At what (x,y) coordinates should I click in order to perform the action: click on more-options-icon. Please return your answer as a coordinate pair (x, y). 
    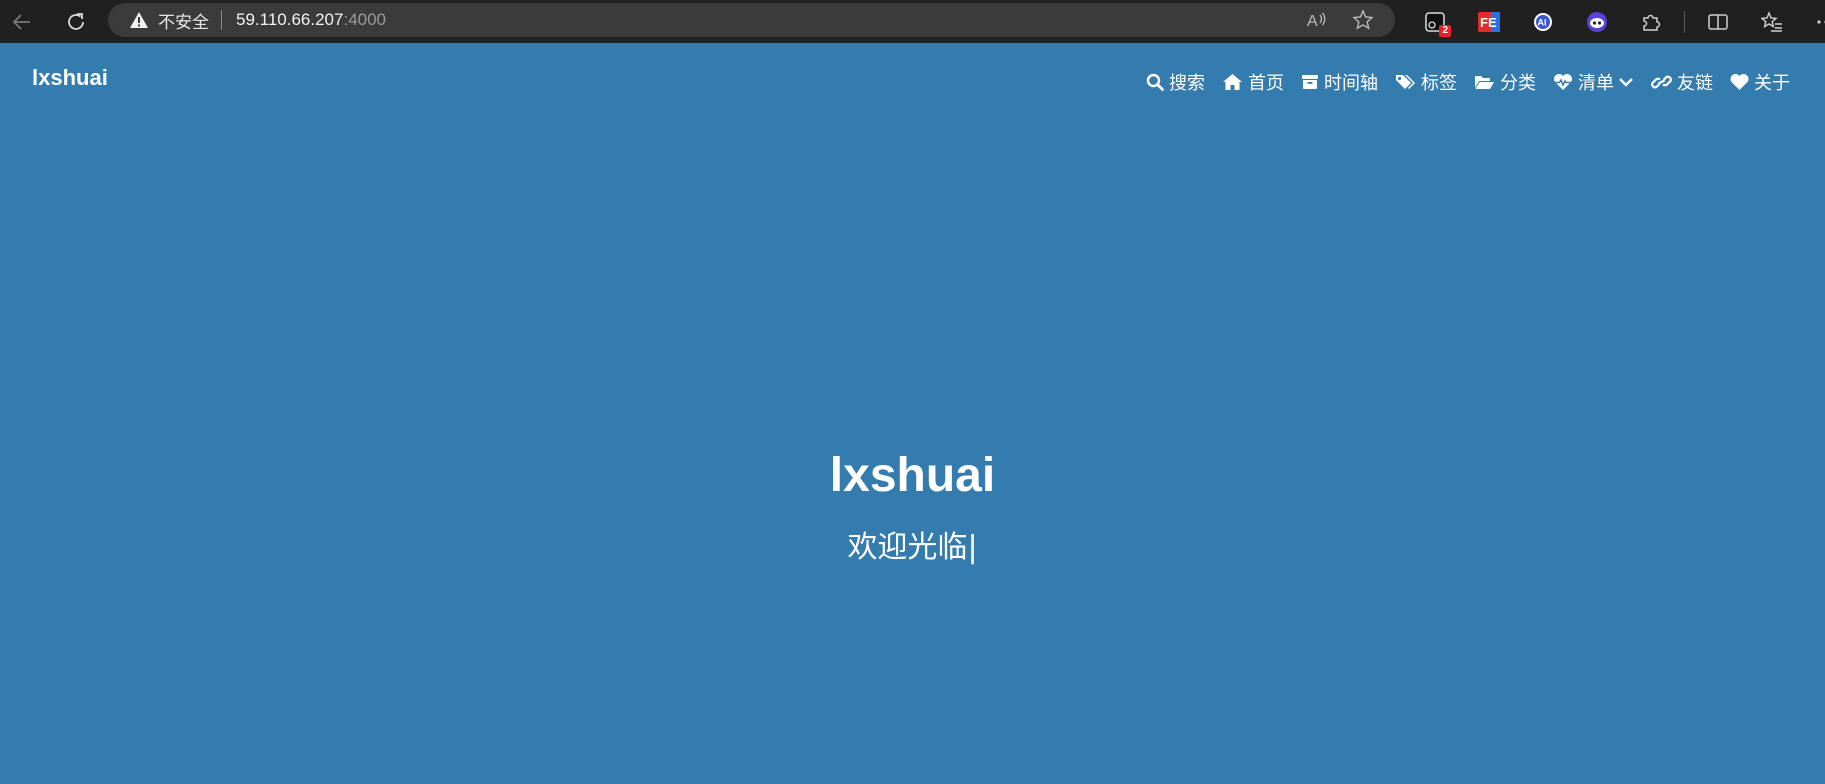
    Looking at the image, I should click on (1821, 21).